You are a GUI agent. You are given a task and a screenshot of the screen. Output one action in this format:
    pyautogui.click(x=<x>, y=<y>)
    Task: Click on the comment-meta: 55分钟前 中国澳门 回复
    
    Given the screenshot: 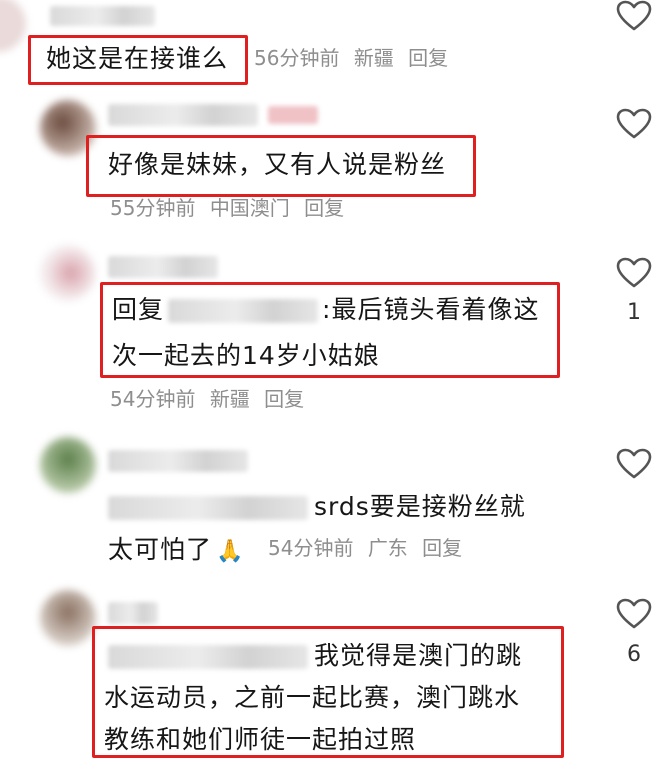 What is the action you would take?
    pyautogui.click(x=227, y=208)
    